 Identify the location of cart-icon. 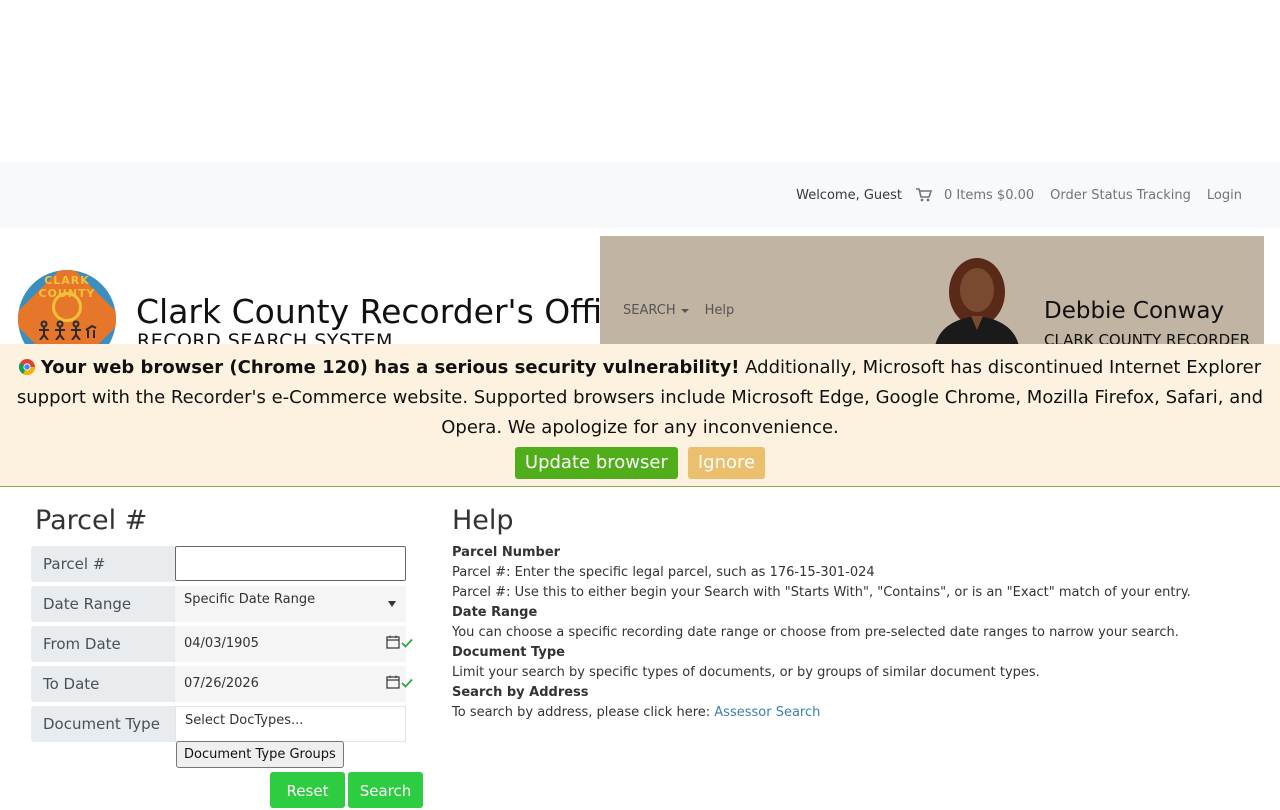
(924, 195).